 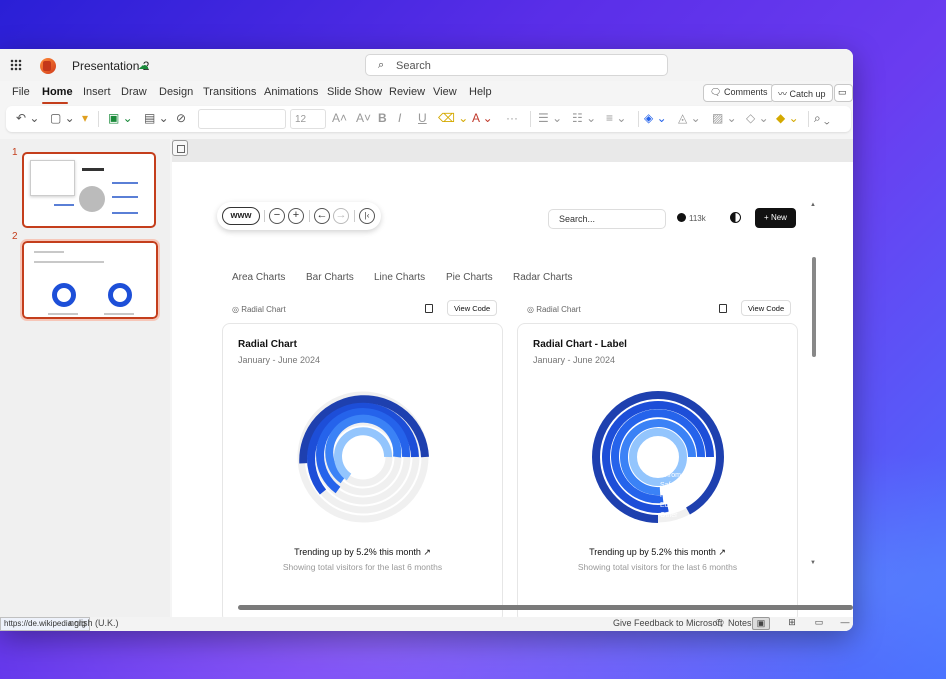 What do you see at coordinates (181, 118) in the screenshot?
I see `hide-slide-icon: ⊘` at bounding box center [181, 118].